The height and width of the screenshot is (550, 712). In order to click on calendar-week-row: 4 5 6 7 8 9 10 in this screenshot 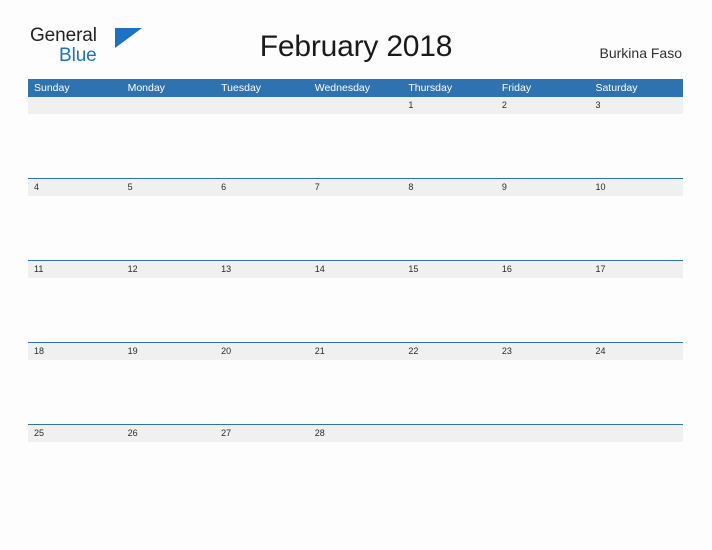, I will do `click(355, 219)`.